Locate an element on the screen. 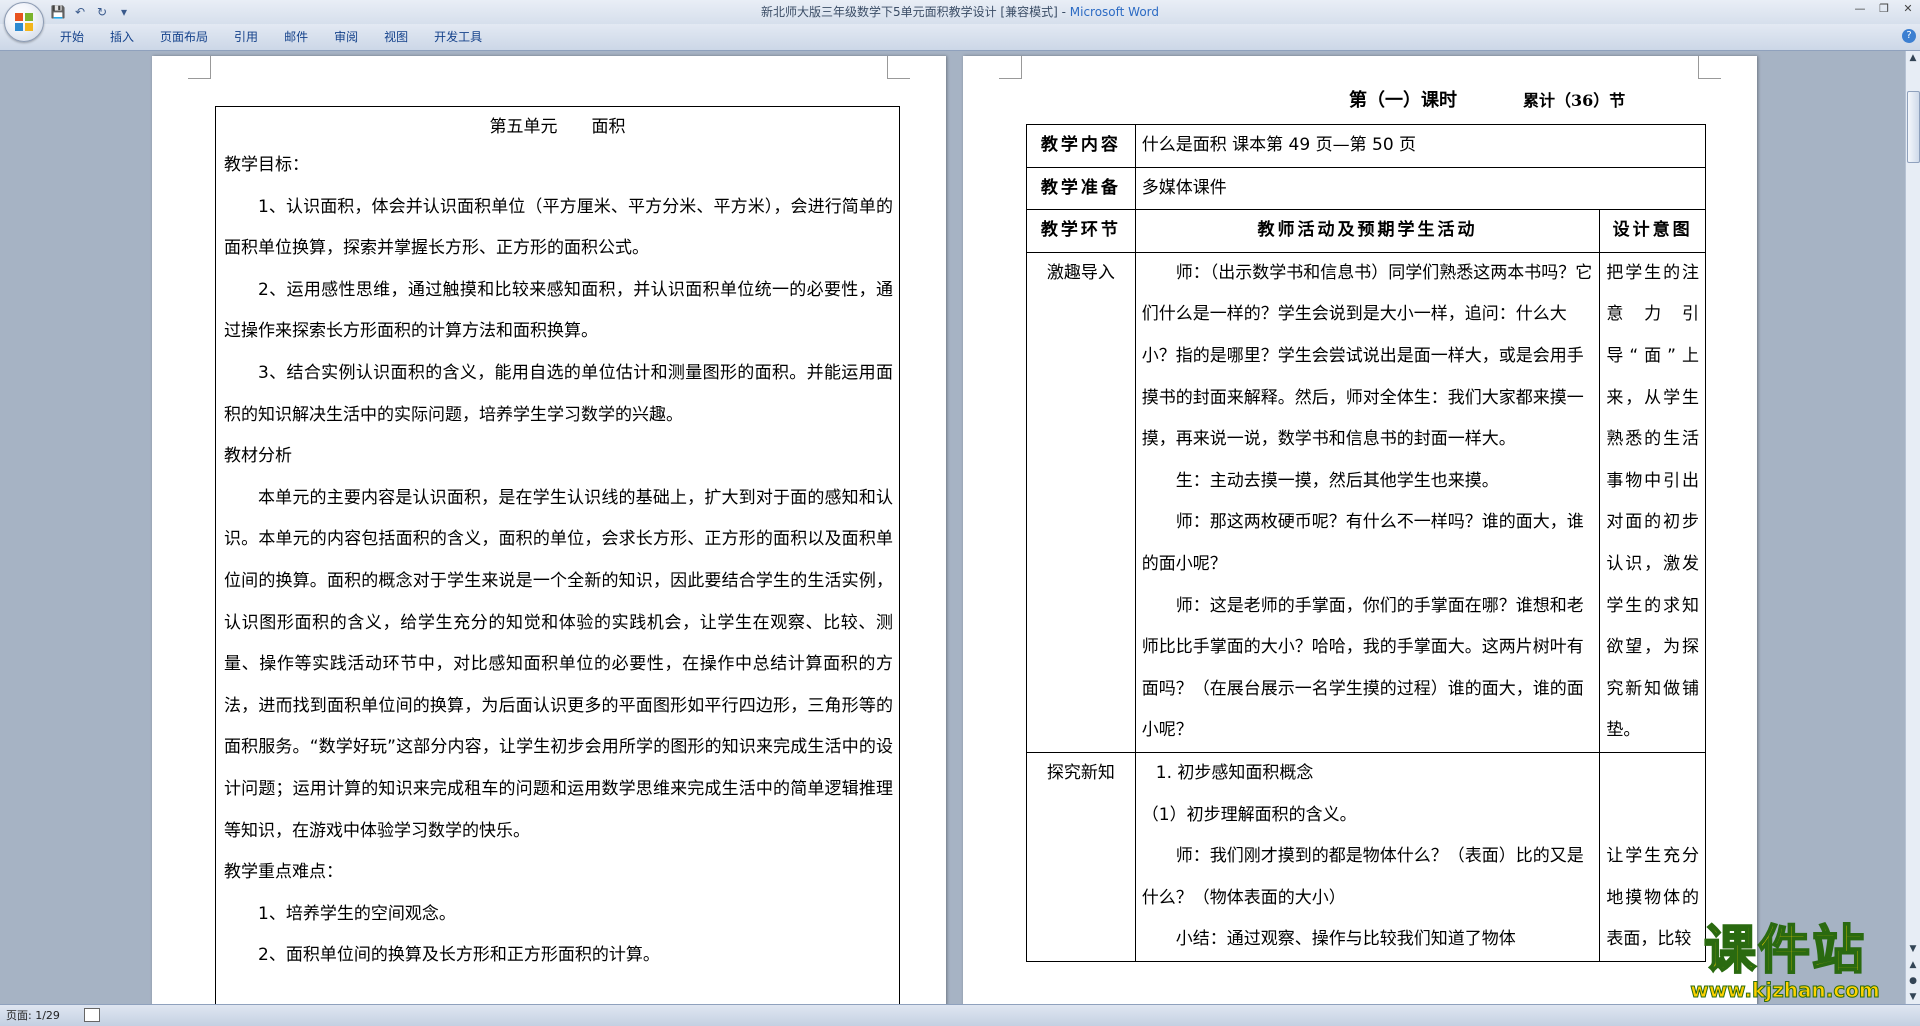 The width and height of the screenshot is (1920, 1026). tab-references: 引用 is located at coordinates (252, 37).